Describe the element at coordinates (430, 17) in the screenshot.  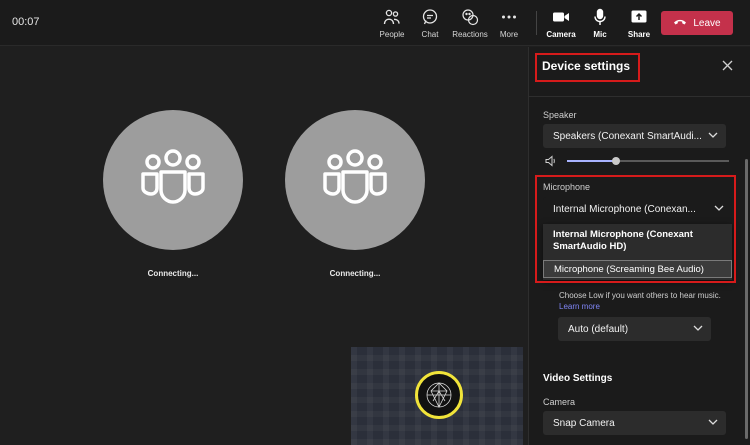
I see `chat-icon` at that location.